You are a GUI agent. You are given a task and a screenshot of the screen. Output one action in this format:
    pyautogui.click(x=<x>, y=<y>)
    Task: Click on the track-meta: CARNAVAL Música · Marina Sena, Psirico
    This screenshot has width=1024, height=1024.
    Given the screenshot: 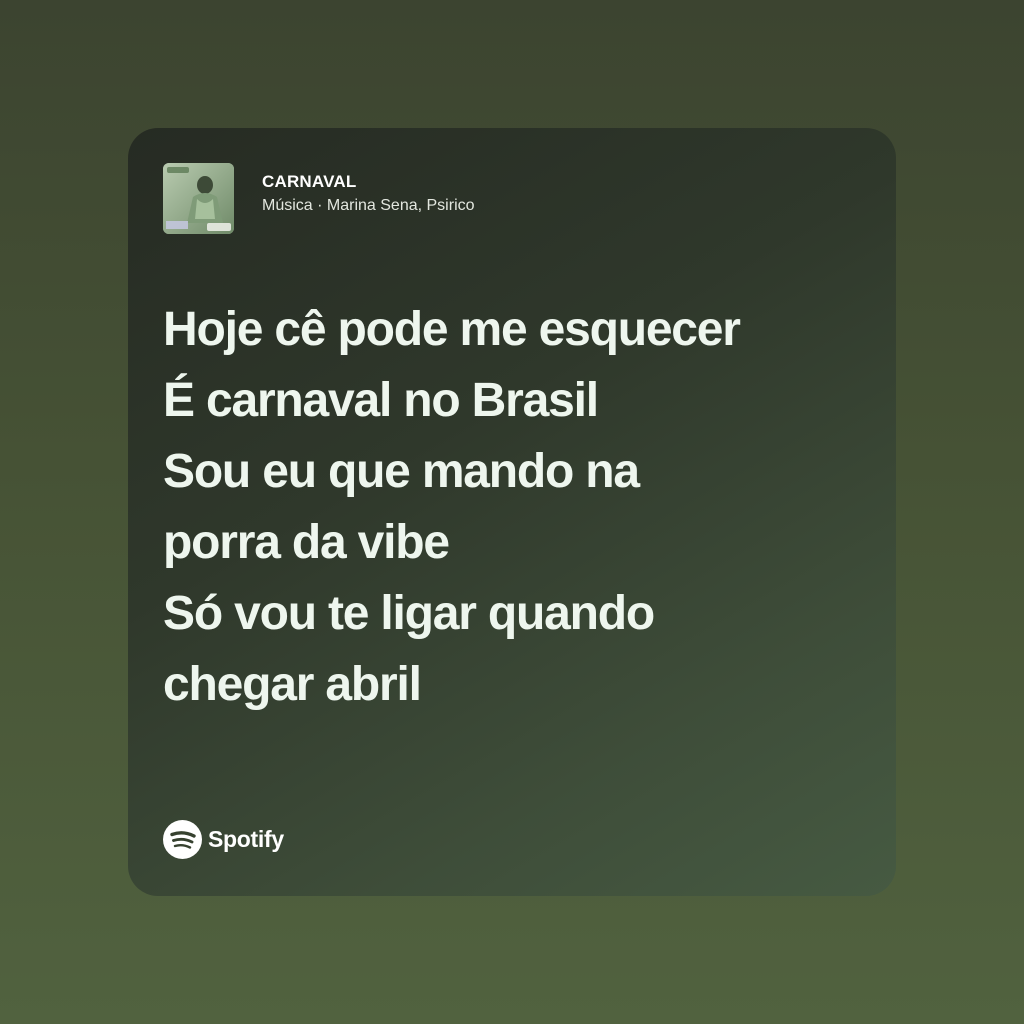 What is the action you would take?
    pyautogui.click(x=368, y=194)
    